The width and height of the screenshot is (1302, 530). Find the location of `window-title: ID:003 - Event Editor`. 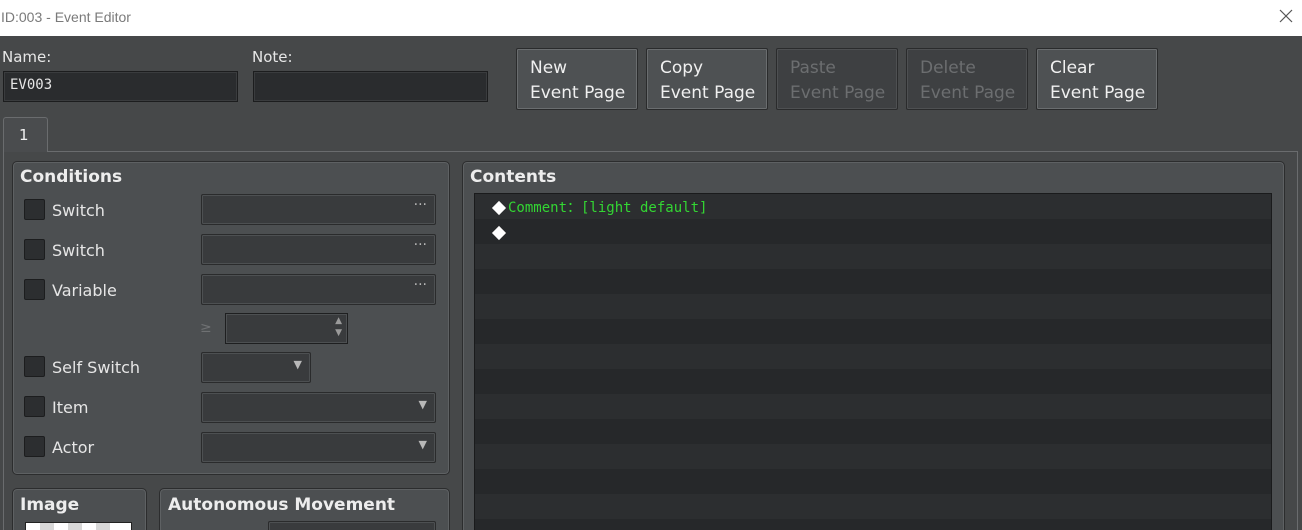

window-title: ID:003 - Event Editor is located at coordinates (66, 17).